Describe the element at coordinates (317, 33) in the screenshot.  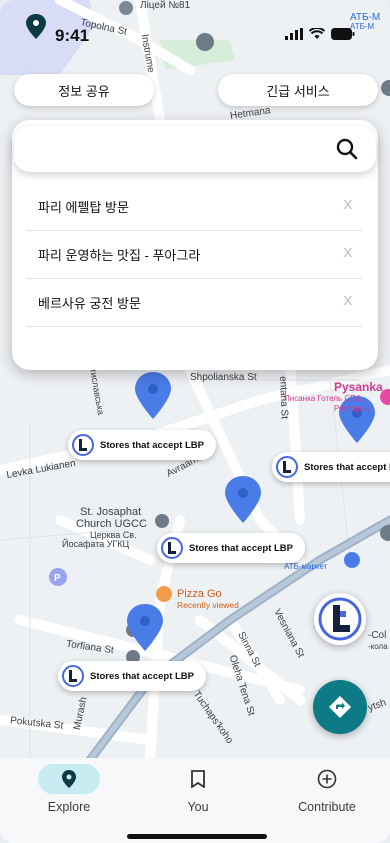
I see `wifi-icon` at that location.